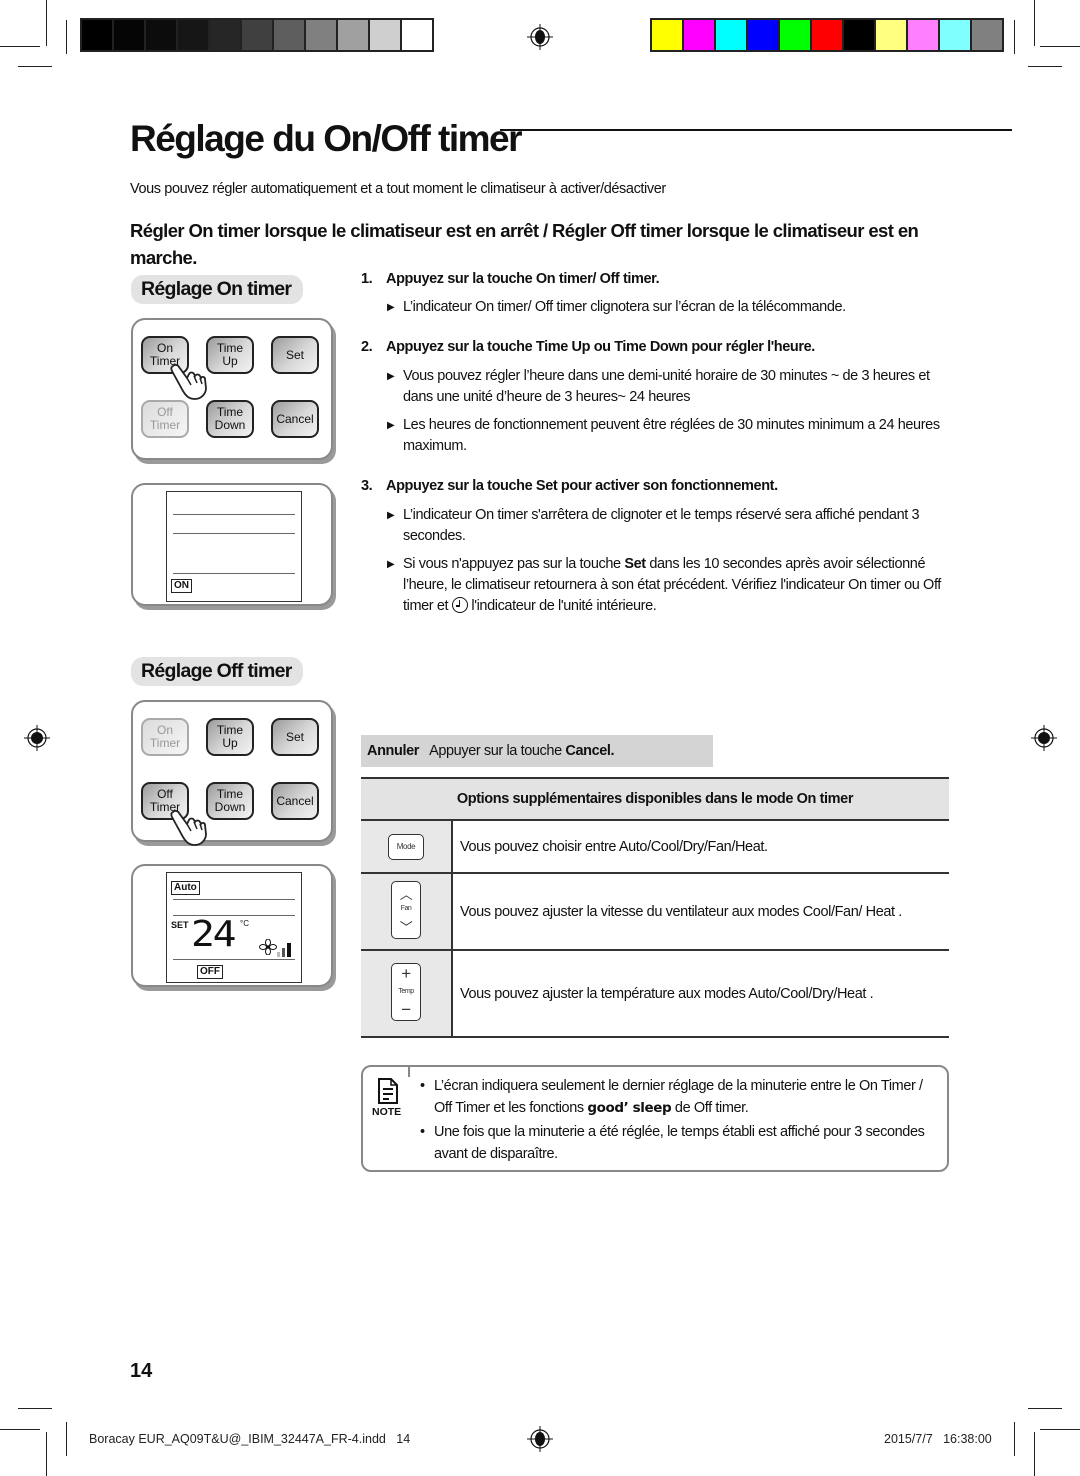  Describe the element at coordinates (756, 130) in the screenshot. I see `title-rule` at that location.